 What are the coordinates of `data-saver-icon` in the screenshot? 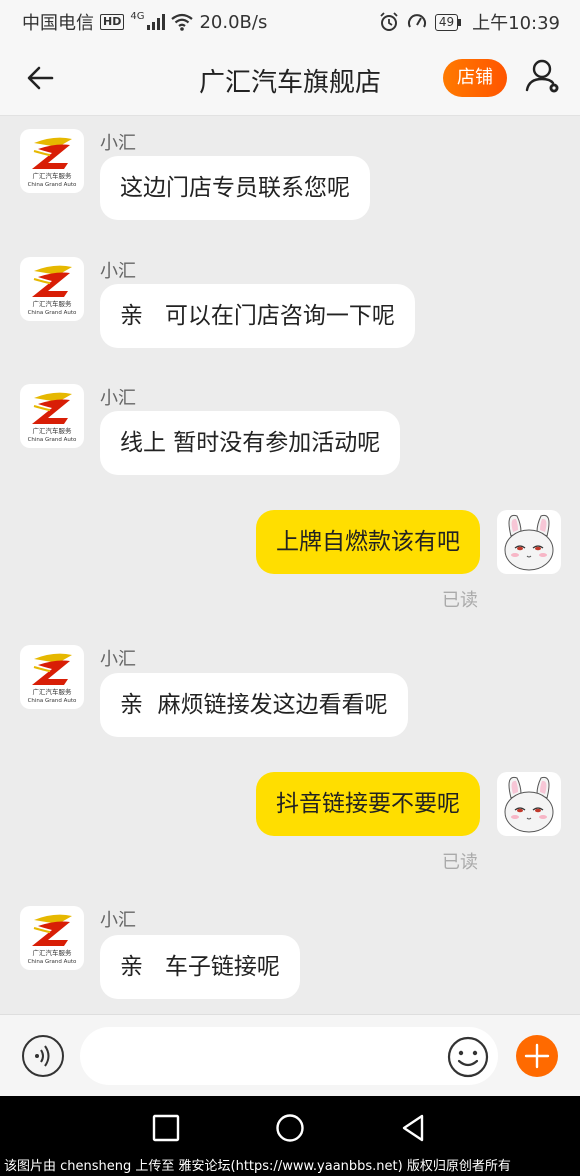 It's located at (416, 21).